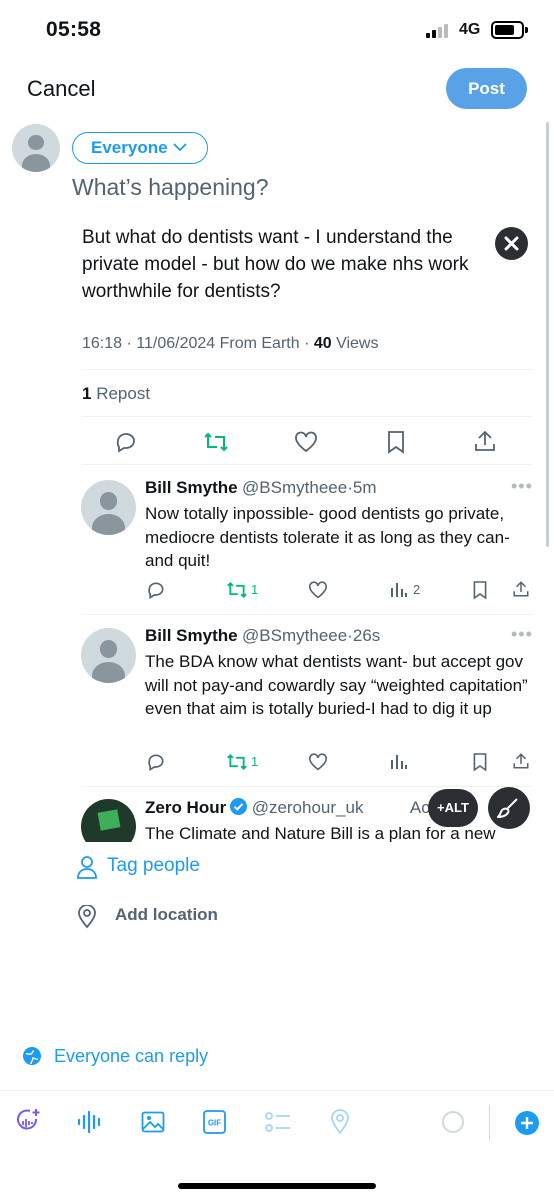 Image resolution: width=554 pixels, height=1200 pixels. What do you see at coordinates (419, 807) in the screenshot?
I see `reply-time: Ac` at bounding box center [419, 807].